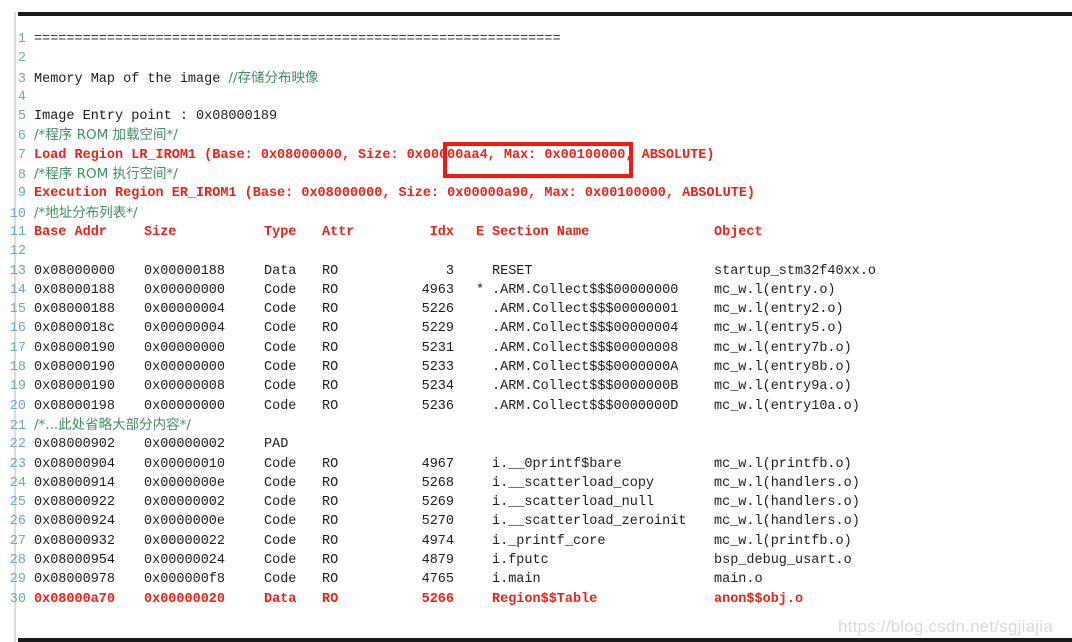 This screenshot has width=1072, height=642. What do you see at coordinates (185, 464) in the screenshot?
I see `cell-size: 0x00000010` at bounding box center [185, 464].